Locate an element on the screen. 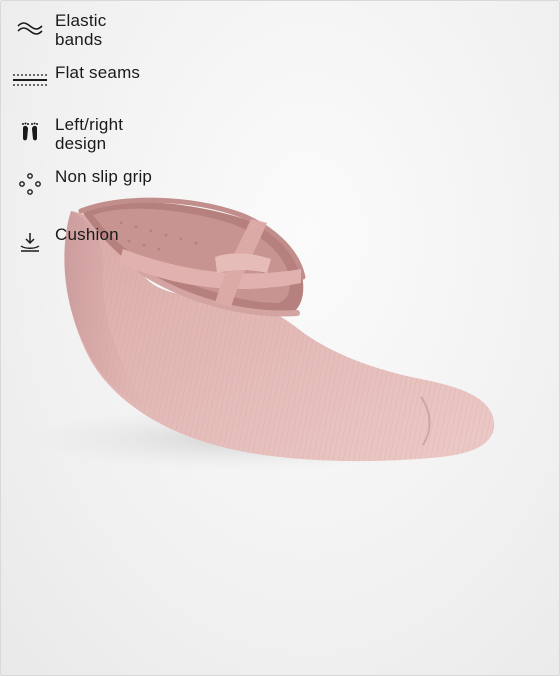 Image resolution: width=560 pixels, height=677 pixels. feature-label: Non slip grip is located at coordinates (104, 176).